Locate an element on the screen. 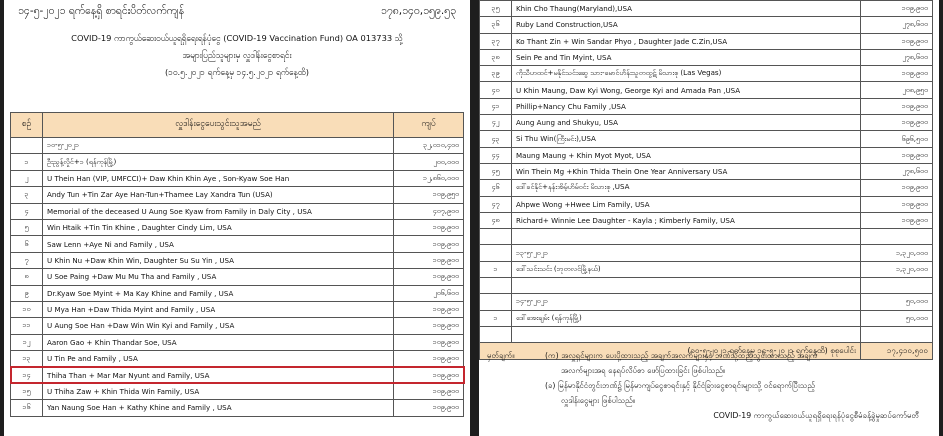  row-number: ၃၈ is located at coordinates (495, 57).